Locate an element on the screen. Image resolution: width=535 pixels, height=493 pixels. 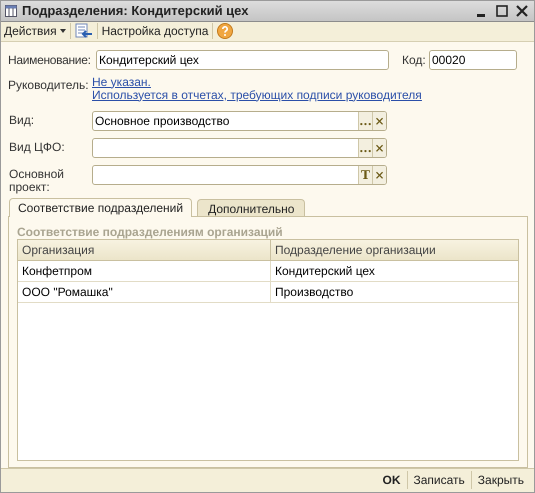
window-title: Подразделения: Кондитерский цех is located at coordinates (135, 11).